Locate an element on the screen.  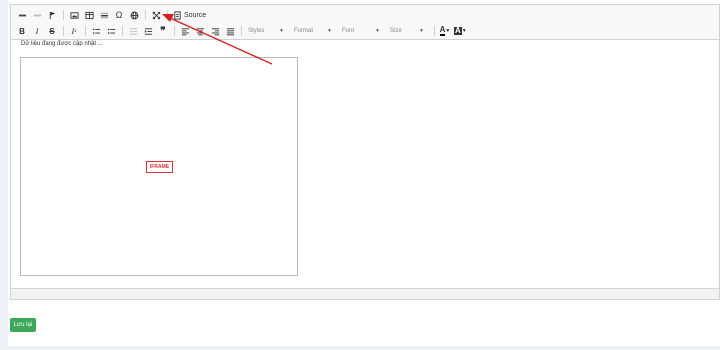
format-dropdown: Format ▼ is located at coordinates (313, 31).